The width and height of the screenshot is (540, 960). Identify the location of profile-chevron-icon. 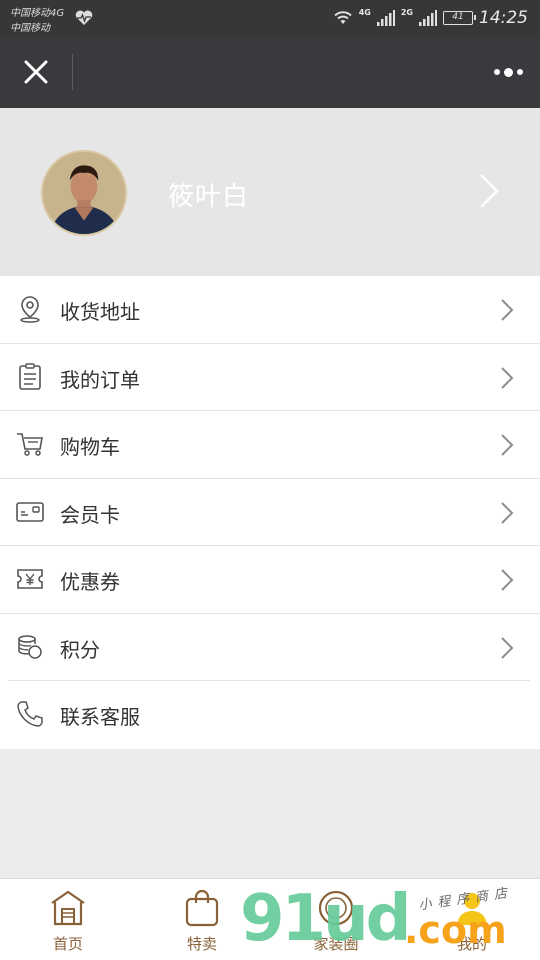
(489, 191).